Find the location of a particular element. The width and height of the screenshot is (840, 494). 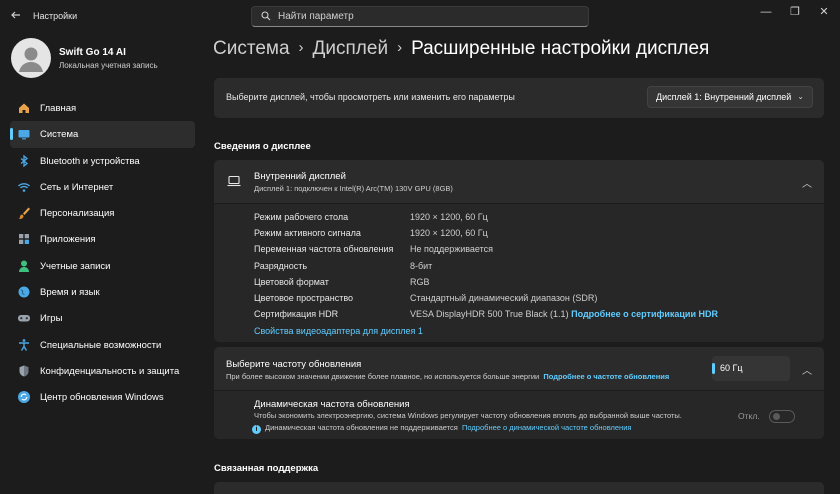

info-icon: i is located at coordinates (256, 429).